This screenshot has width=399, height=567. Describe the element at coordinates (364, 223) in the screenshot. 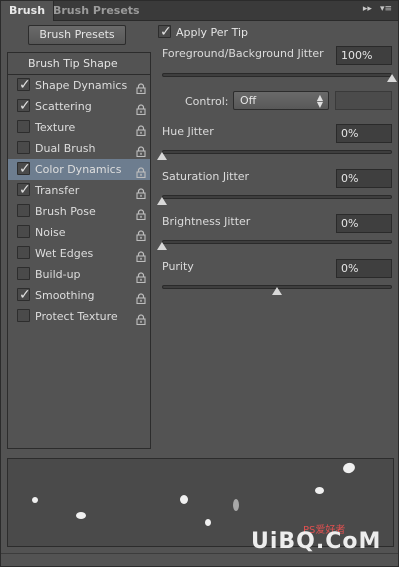

I see `brightness-jitter-input: 0%` at that location.